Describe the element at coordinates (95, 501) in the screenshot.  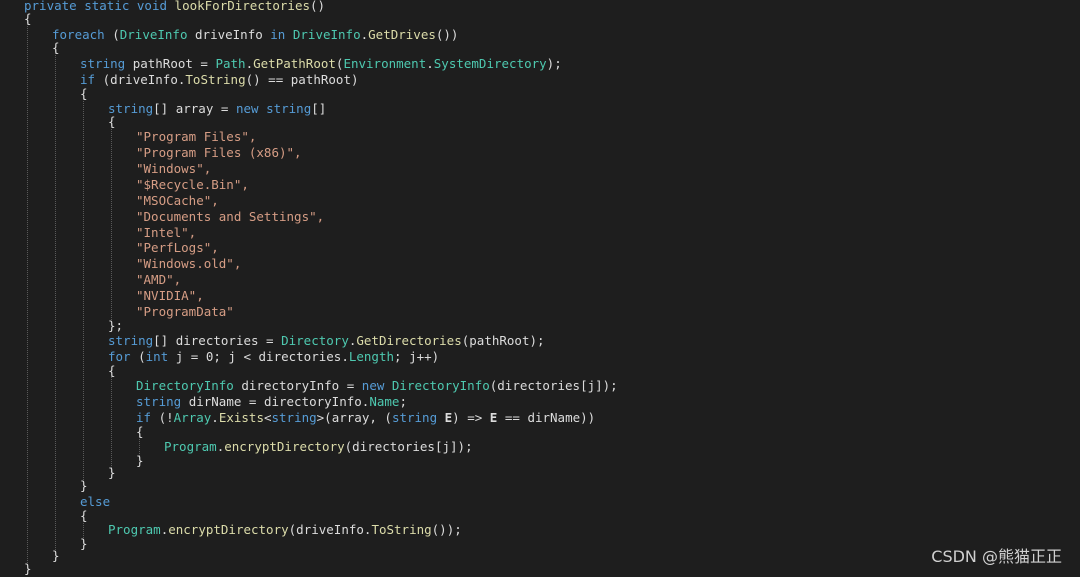
I see `keyword: else` at that location.